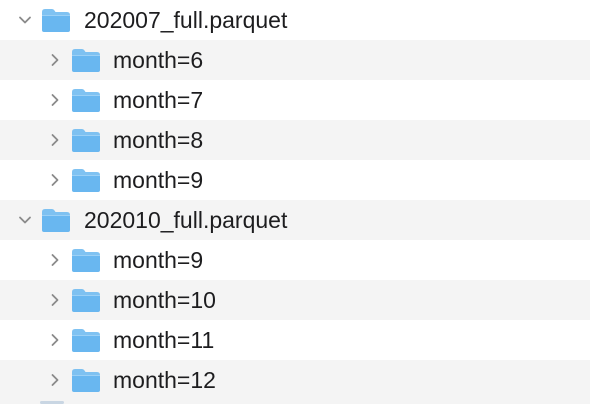 This screenshot has height=404, width=590. What do you see at coordinates (295, 380) in the screenshot?
I see `tree-row-folder: month=12` at bounding box center [295, 380].